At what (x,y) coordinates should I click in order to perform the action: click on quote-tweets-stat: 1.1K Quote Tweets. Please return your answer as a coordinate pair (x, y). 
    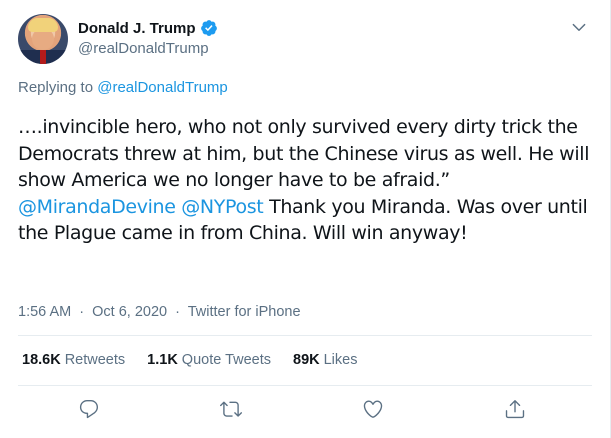
    Looking at the image, I should click on (209, 360).